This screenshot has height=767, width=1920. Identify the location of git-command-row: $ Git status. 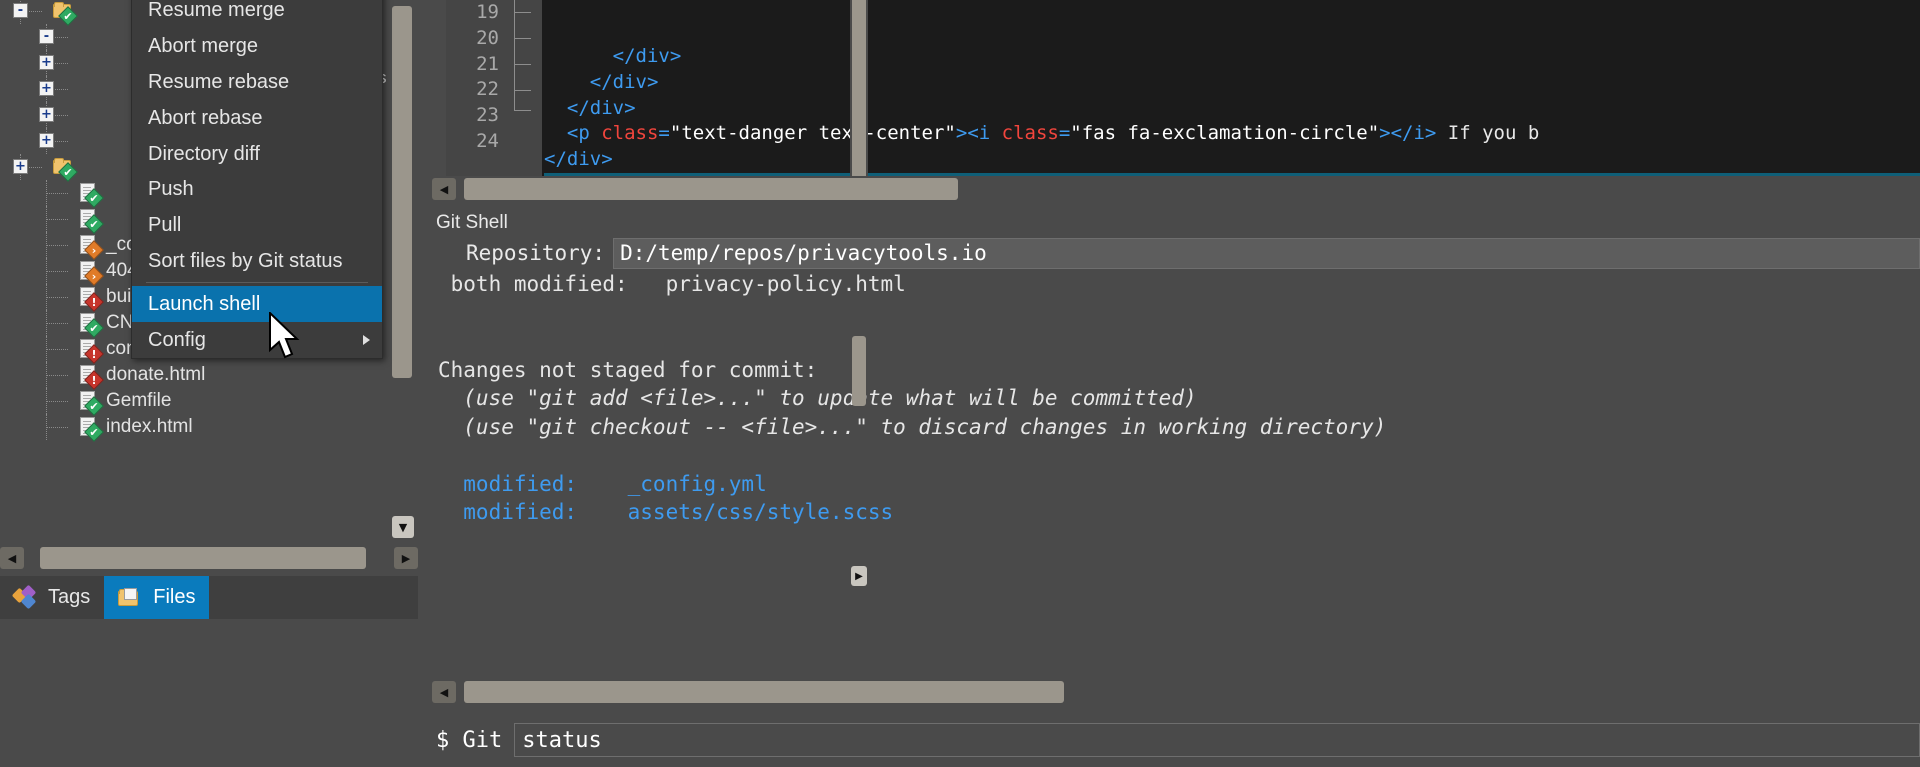
(1176, 740).